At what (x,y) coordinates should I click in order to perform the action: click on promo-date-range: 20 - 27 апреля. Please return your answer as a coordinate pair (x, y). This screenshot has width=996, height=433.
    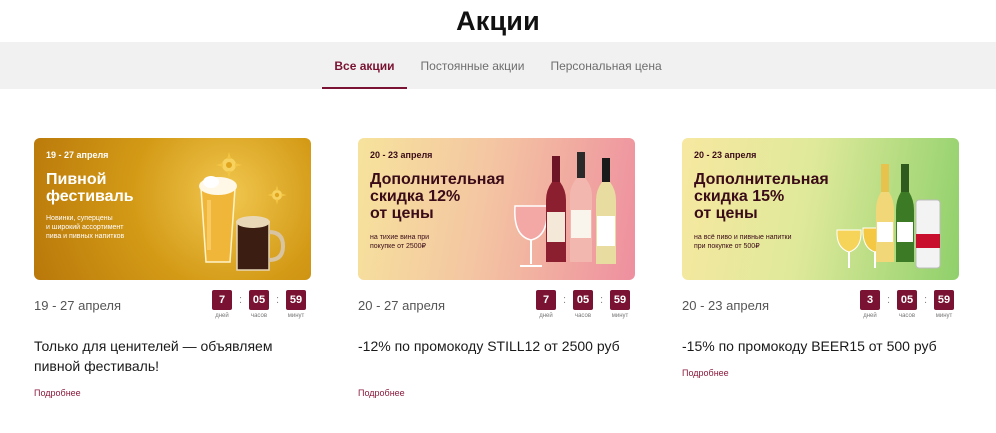
    Looking at the image, I should click on (402, 305).